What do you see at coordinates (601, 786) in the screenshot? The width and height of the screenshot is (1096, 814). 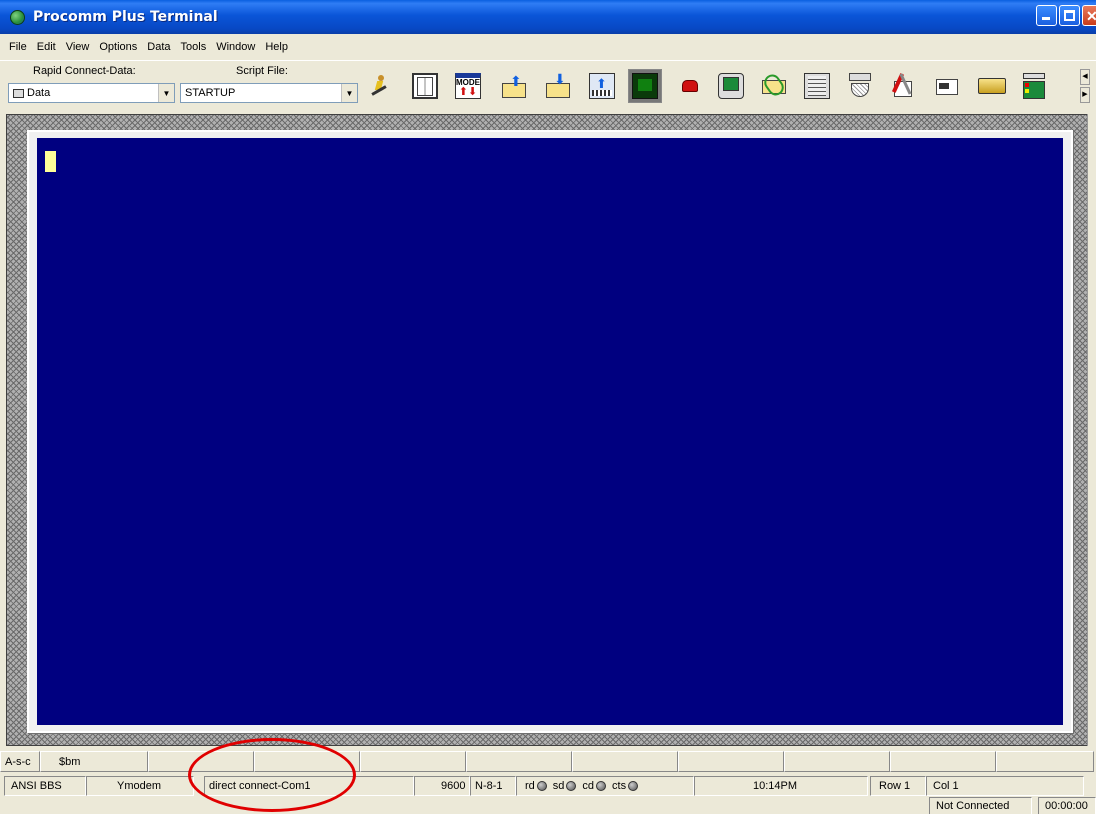 I see `cd-led-icon` at bounding box center [601, 786].